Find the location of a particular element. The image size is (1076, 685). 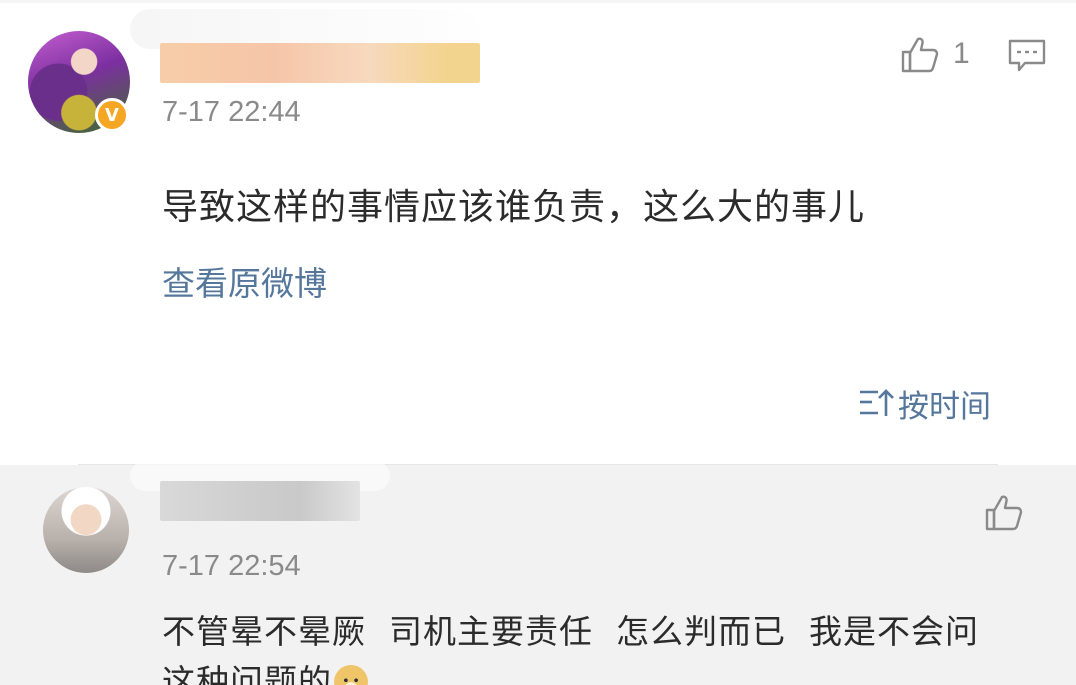

sort-label: 按时间 is located at coordinates (944, 406).